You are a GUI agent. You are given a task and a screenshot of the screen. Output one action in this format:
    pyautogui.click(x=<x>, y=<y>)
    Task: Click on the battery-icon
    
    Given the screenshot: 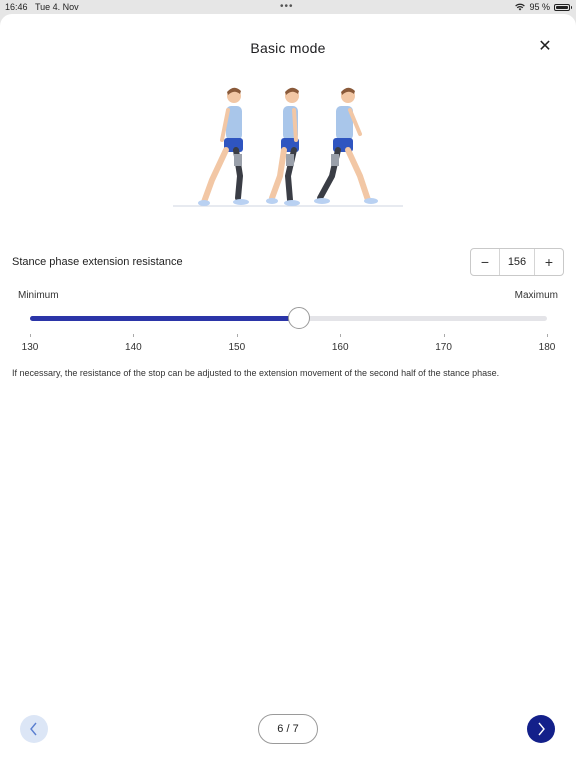 What is the action you would take?
    pyautogui.click(x=563, y=7)
    